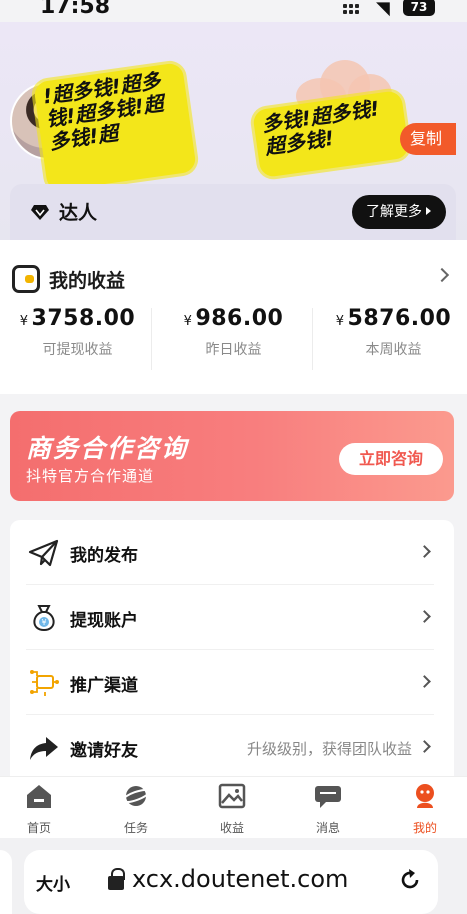 This screenshot has height=914, width=467. What do you see at coordinates (87, 281) in the screenshot?
I see `earnings-title: 我的收益` at bounding box center [87, 281].